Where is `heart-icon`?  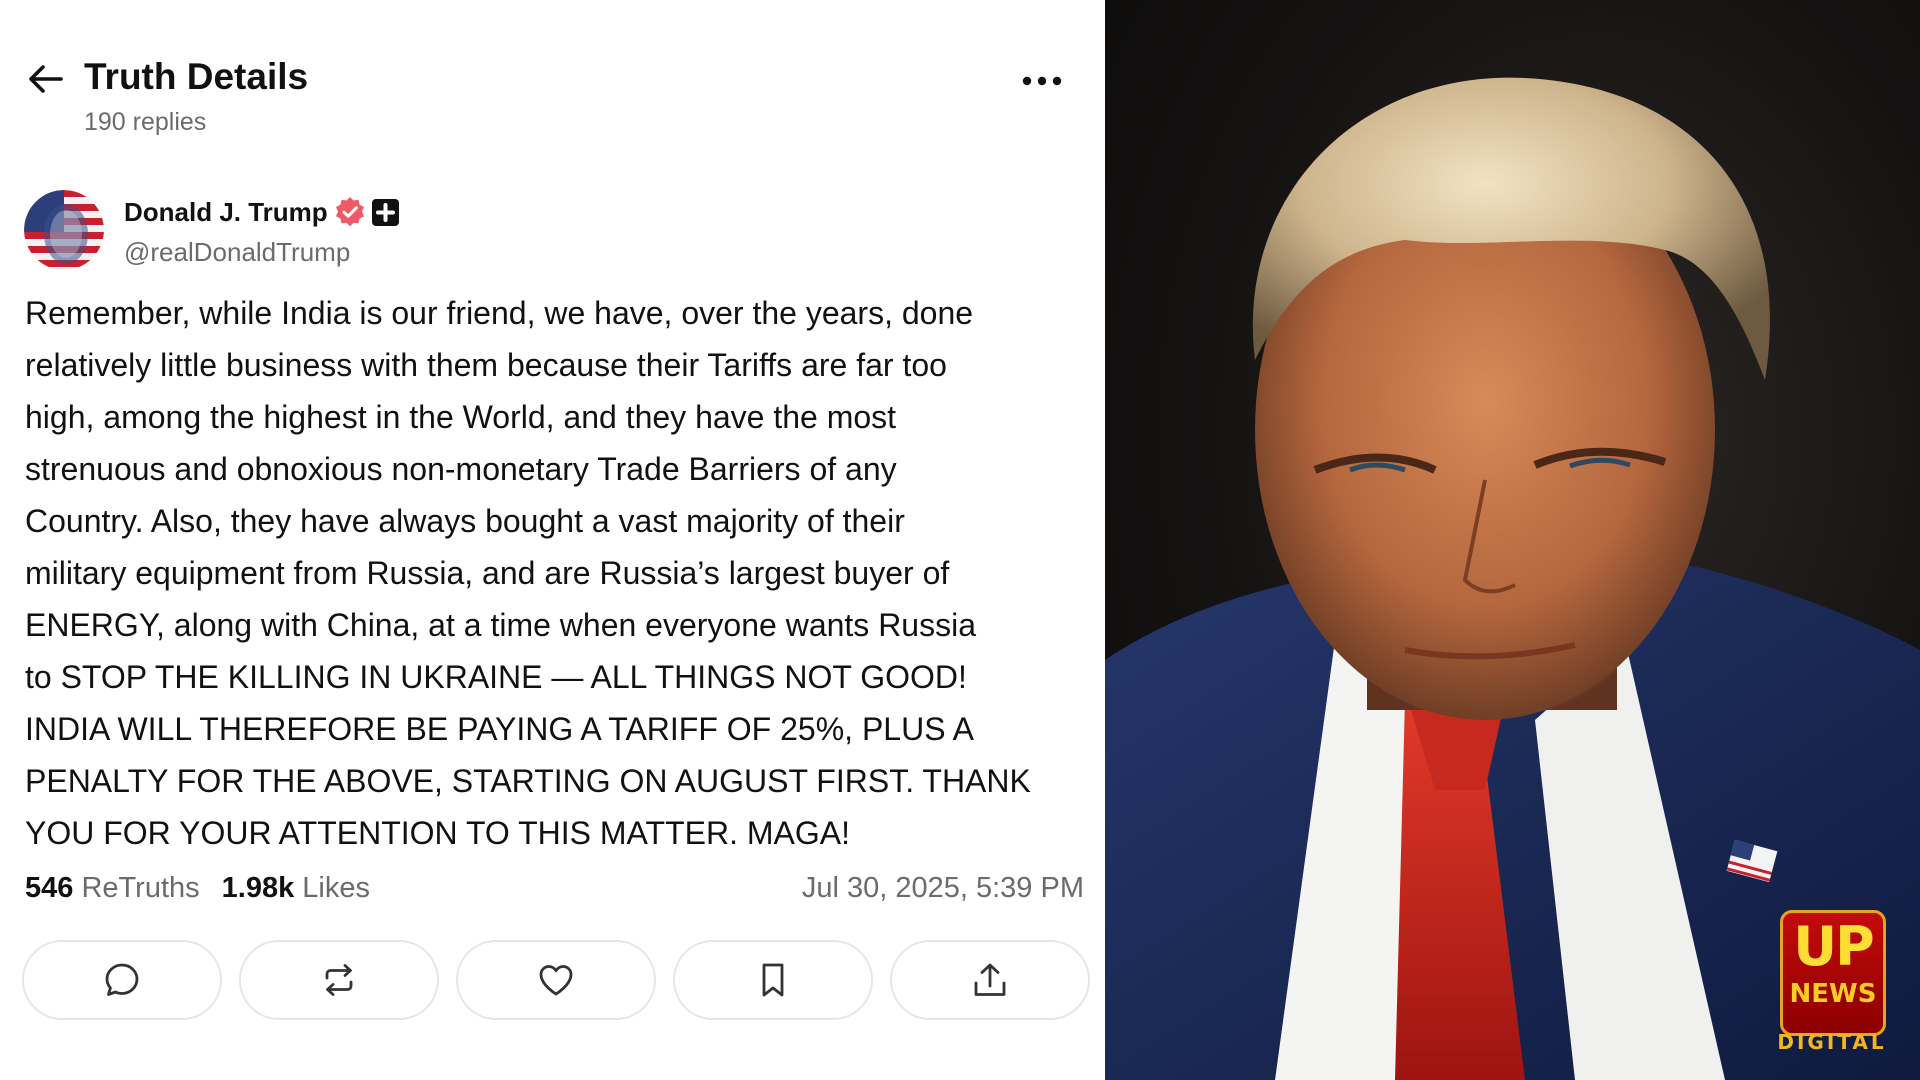
heart-icon is located at coordinates (556, 980).